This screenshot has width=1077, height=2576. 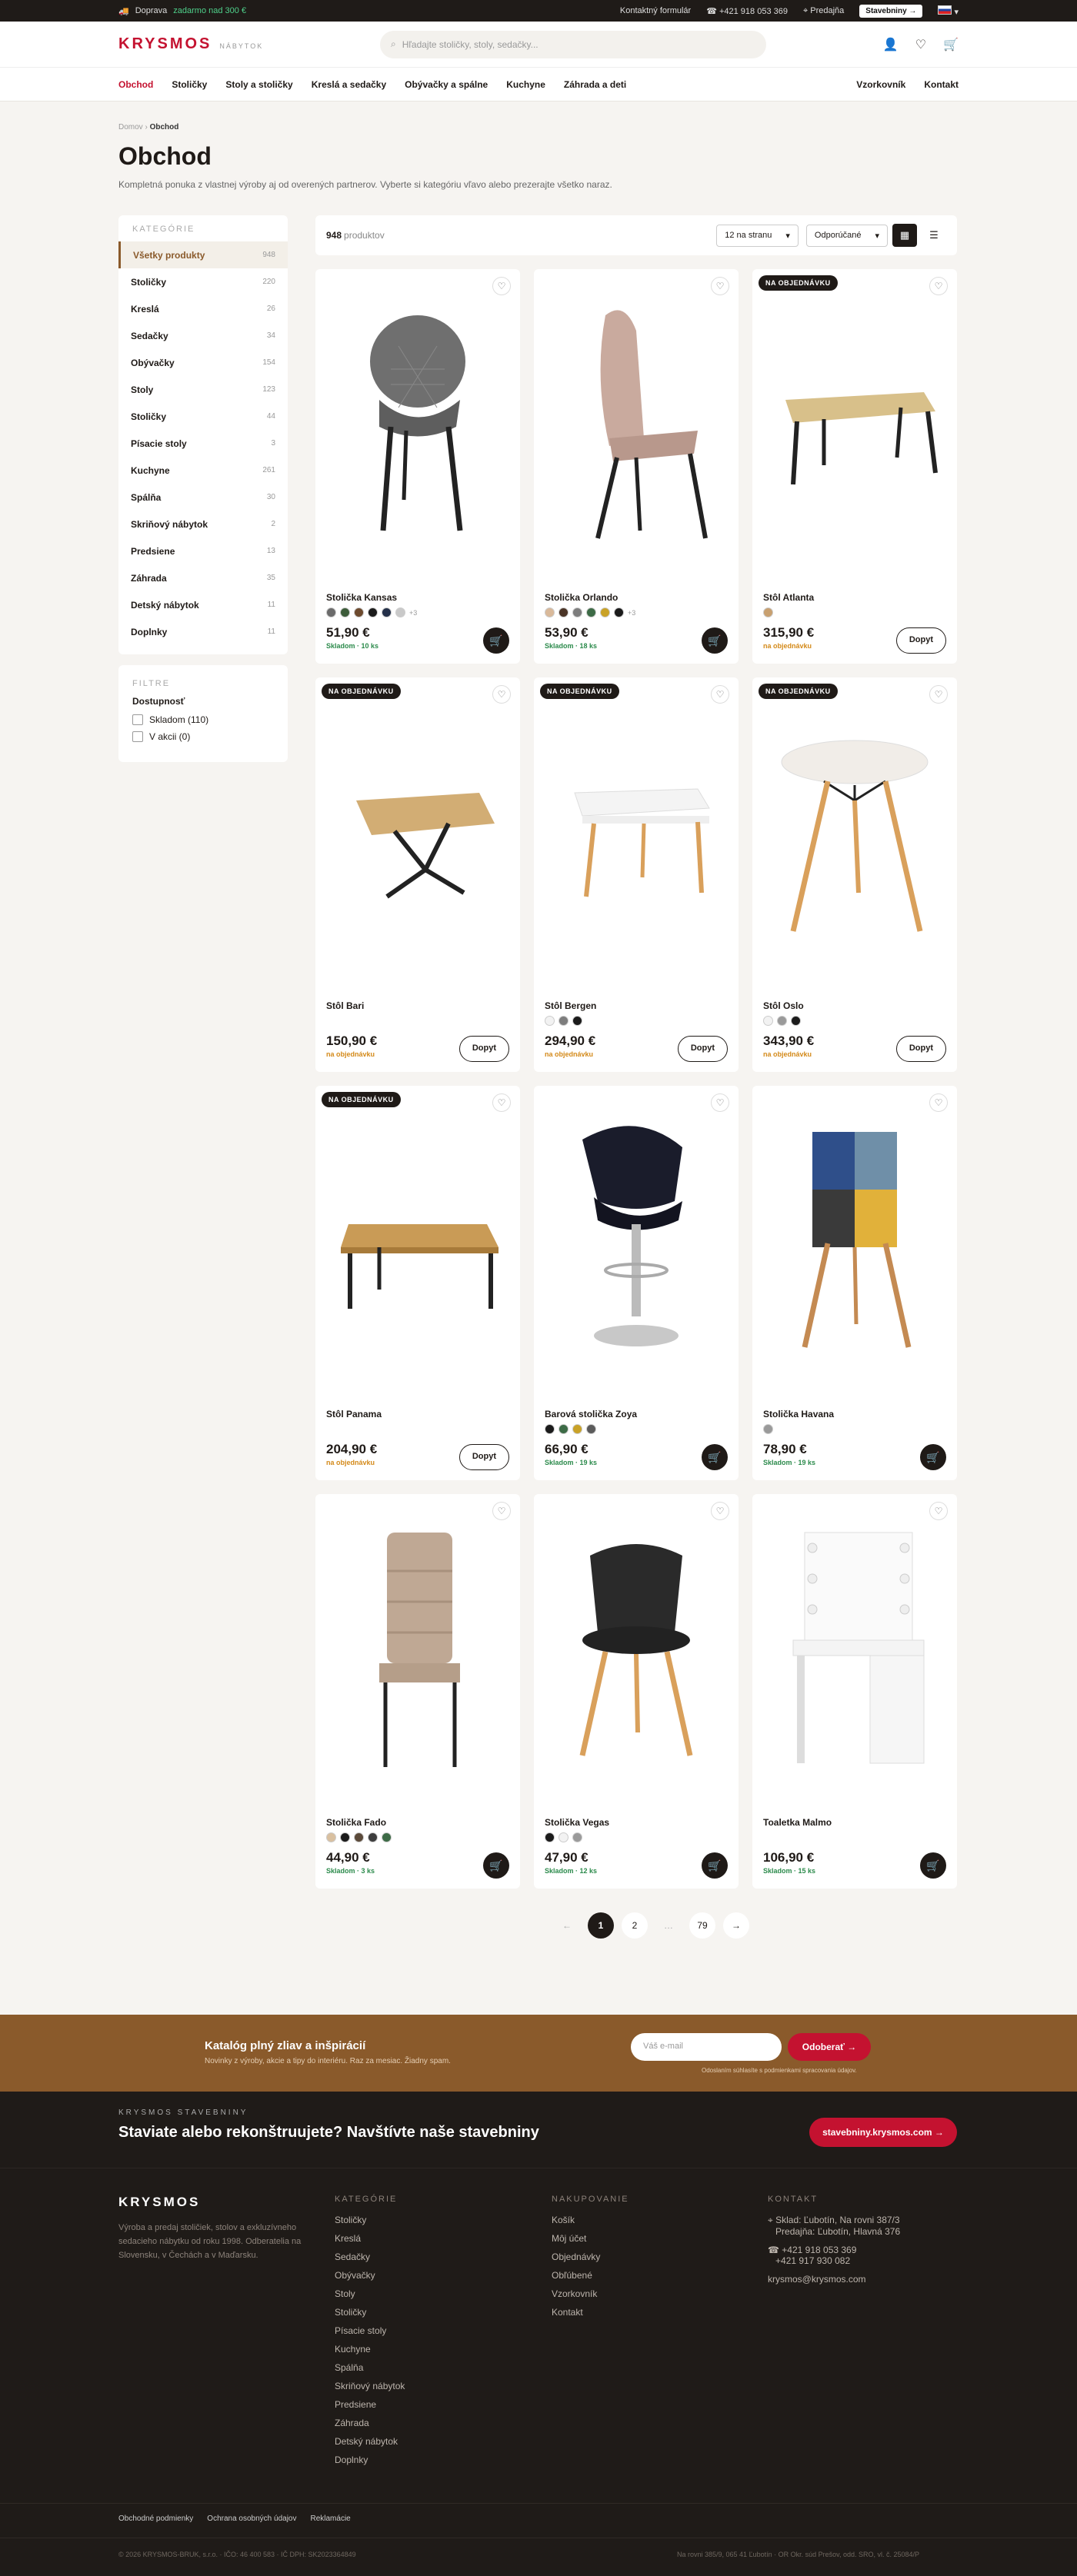 I want to click on cart-icon: 🛒, so click(x=951, y=45).